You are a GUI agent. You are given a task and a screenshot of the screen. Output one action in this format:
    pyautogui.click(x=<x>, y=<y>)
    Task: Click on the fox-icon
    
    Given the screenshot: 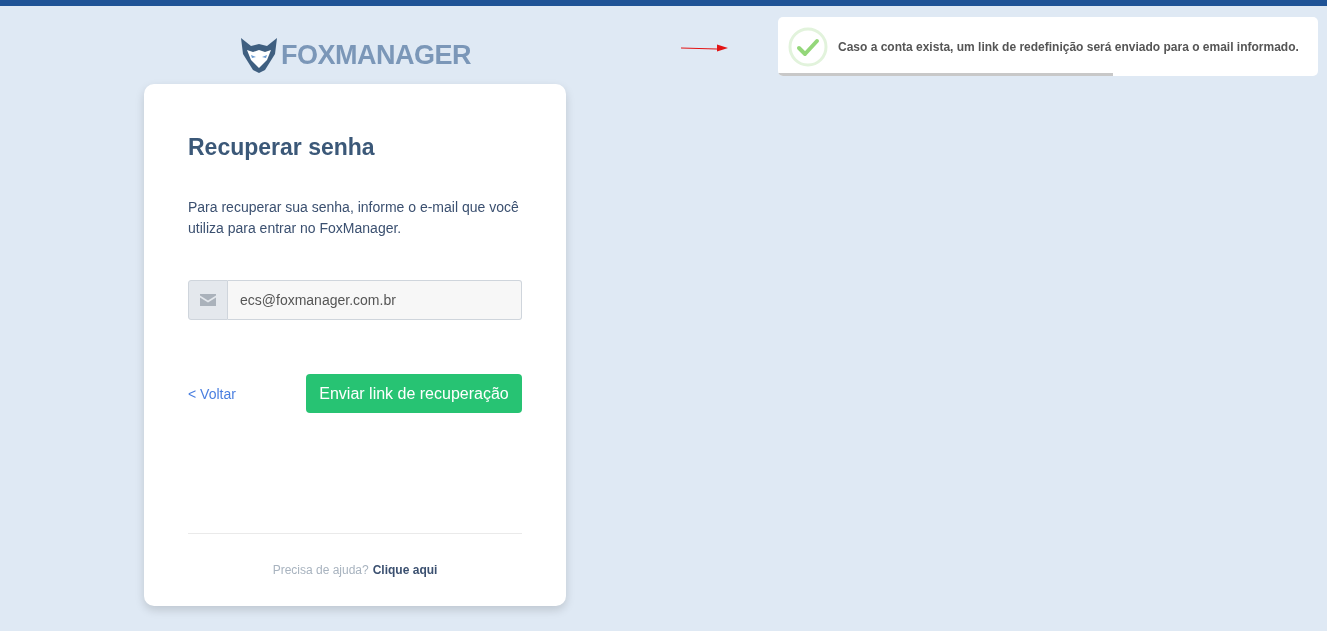 What is the action you would take?
    pyautogui.click(x=259, y=55)
    